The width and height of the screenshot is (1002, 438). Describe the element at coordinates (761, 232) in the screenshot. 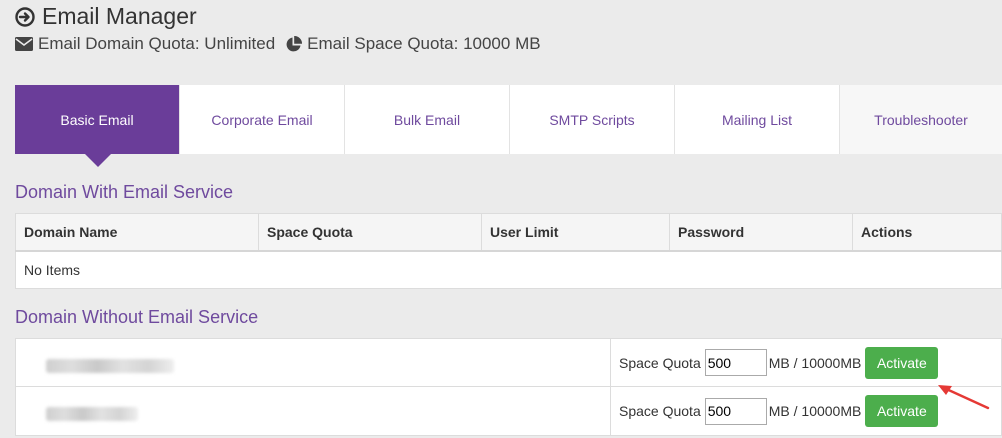

I see `column-header-password: Password` at that location.